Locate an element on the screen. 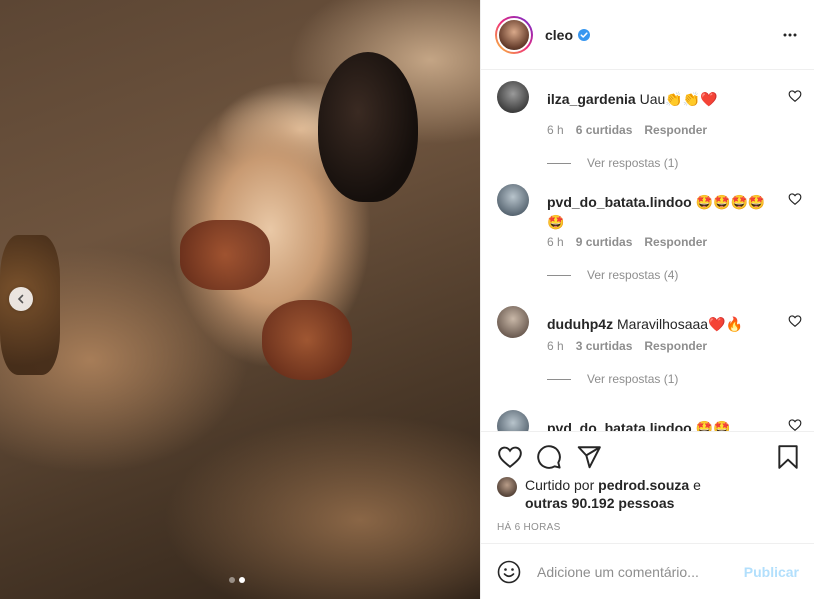  photo-detail-hair is located at coordinates (368, 127).